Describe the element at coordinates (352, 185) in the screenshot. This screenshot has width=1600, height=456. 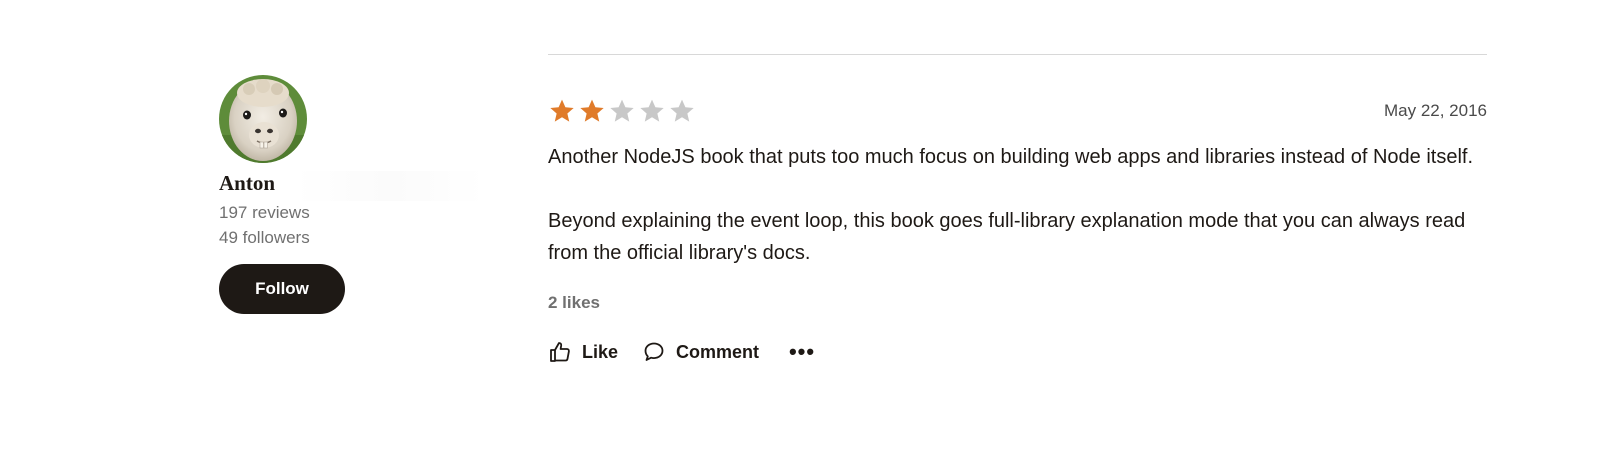
I see `reviewer-name: Anton` at that location.